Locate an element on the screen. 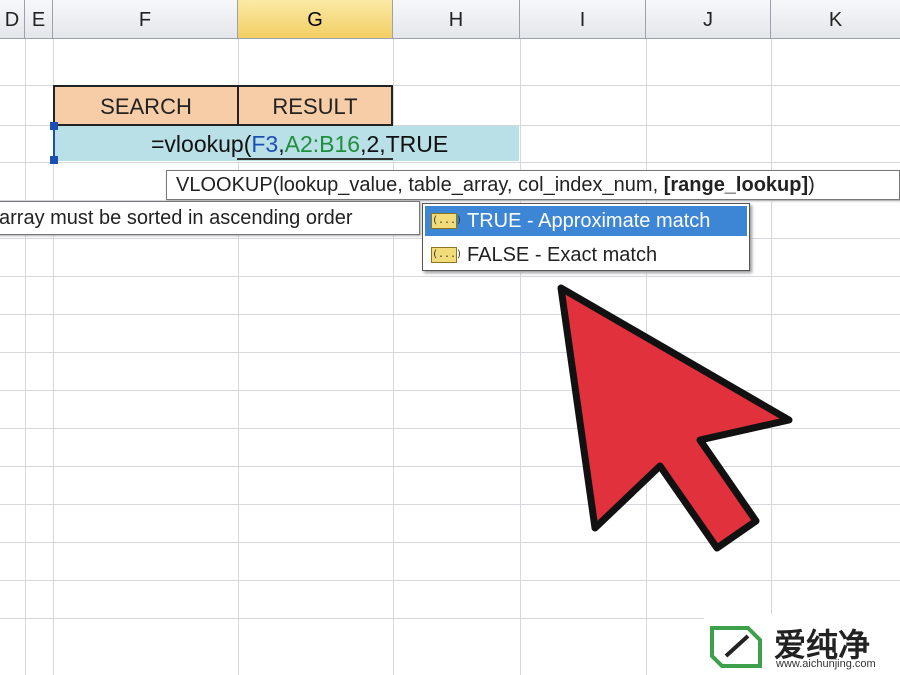 This screenshot has width=900, height=675. logo-icon is located at coordinates (736, 647).